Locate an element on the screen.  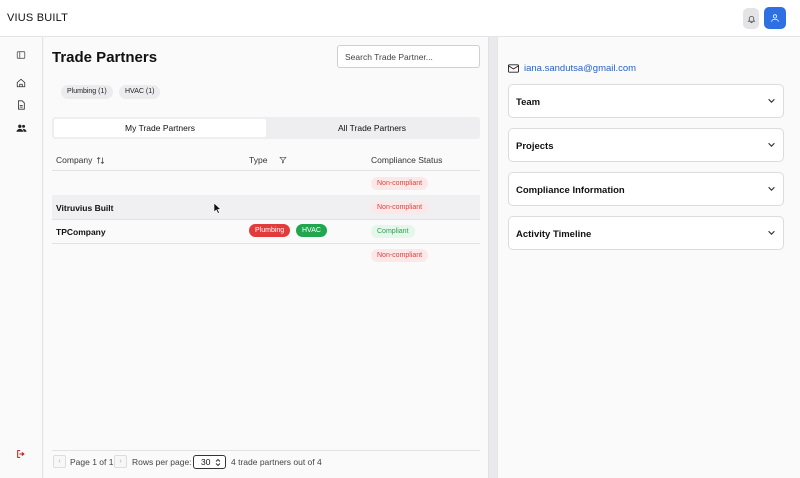
app-brand: VIUS BUILT is located at coordinates (37, 18).